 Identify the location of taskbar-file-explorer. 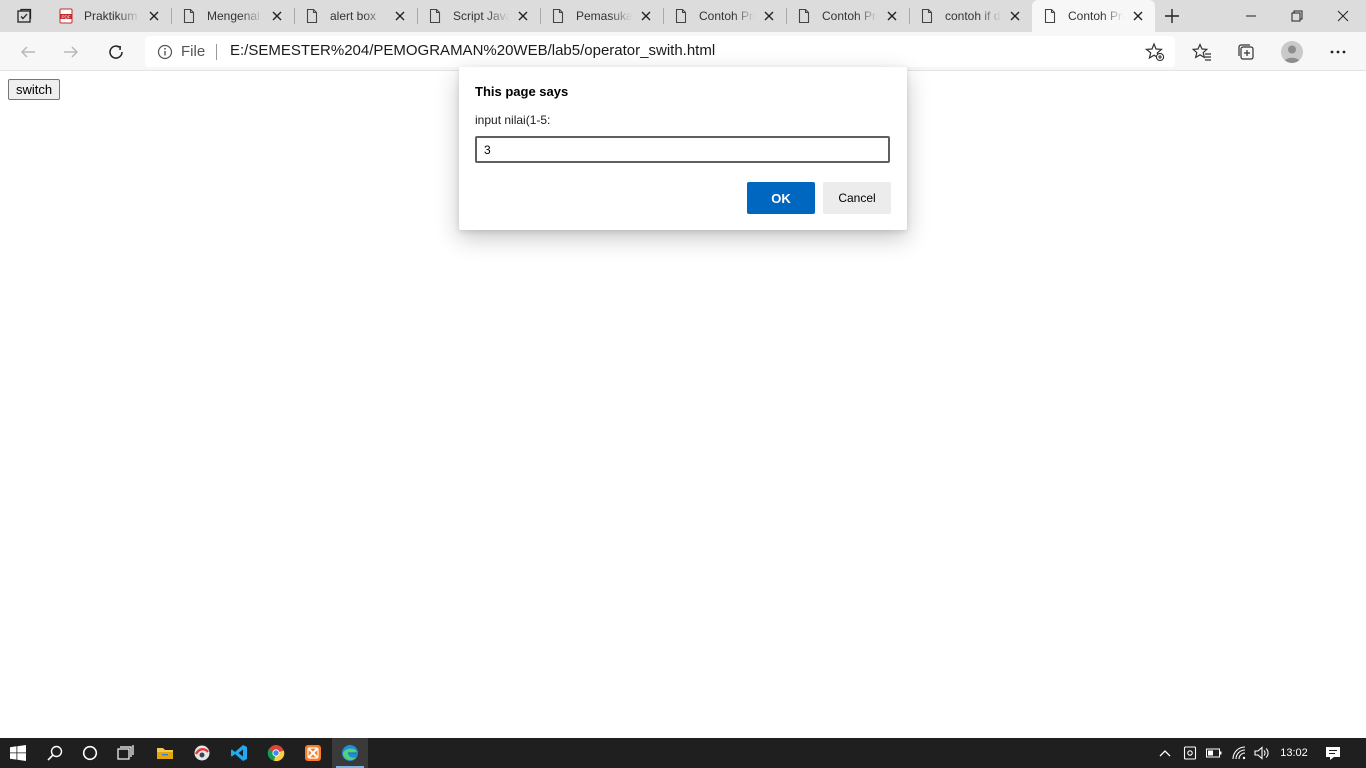
(165, 753).